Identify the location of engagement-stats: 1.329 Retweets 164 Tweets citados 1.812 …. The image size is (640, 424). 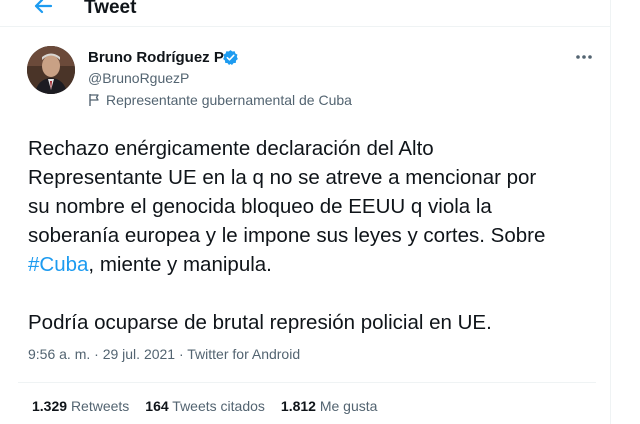
(204, 406).